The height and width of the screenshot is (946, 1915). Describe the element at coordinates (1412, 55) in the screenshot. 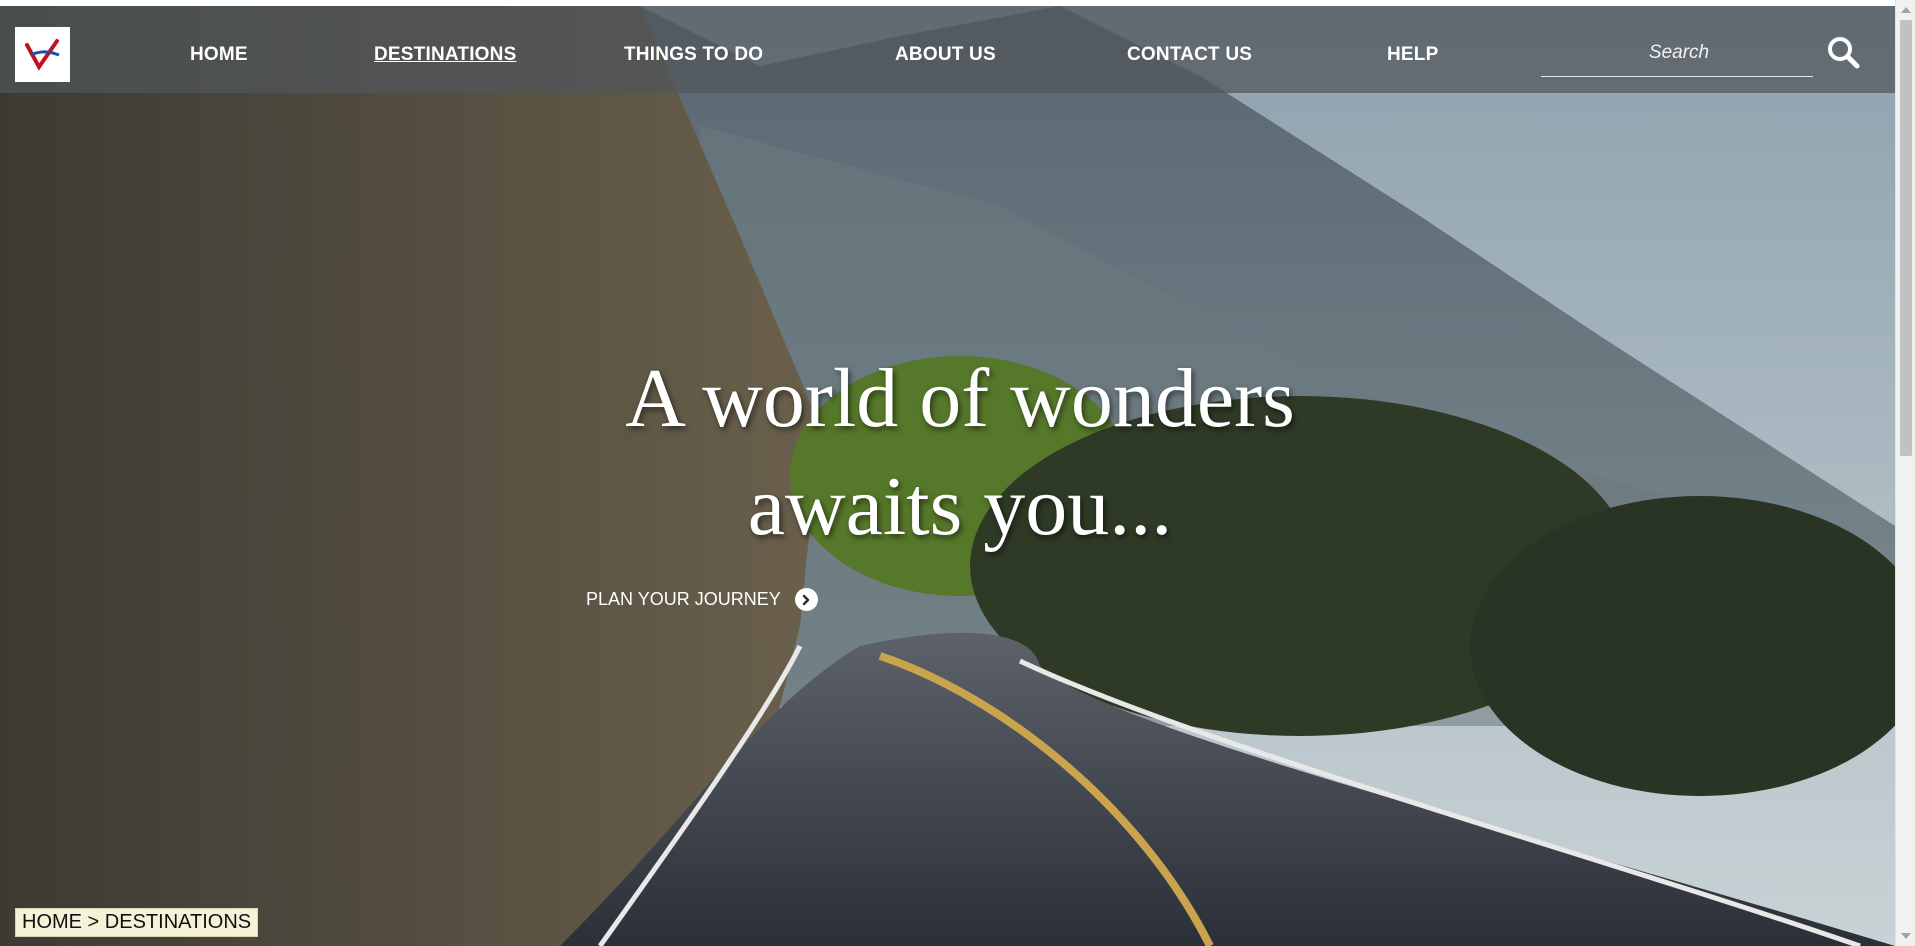

I see `nav-item-help: HELP` at that location.